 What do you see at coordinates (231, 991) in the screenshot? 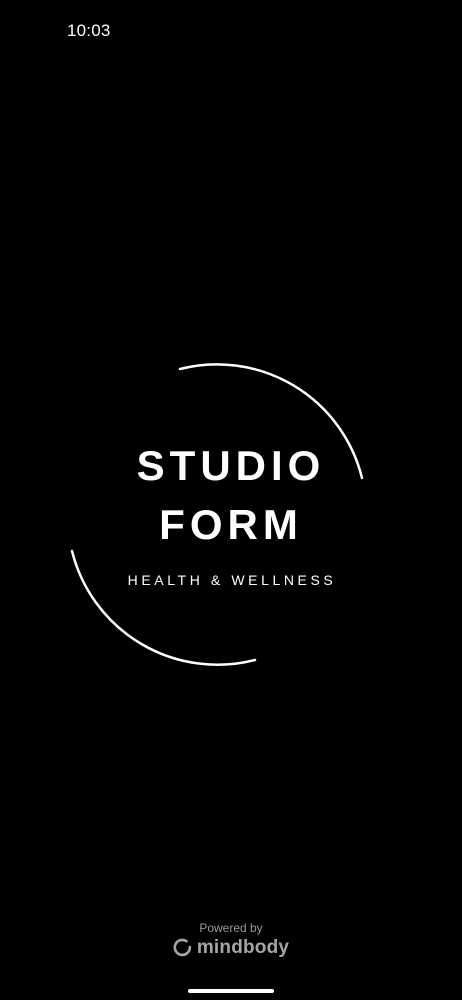
I see `home-indicator` at bounding box center [231, 991].